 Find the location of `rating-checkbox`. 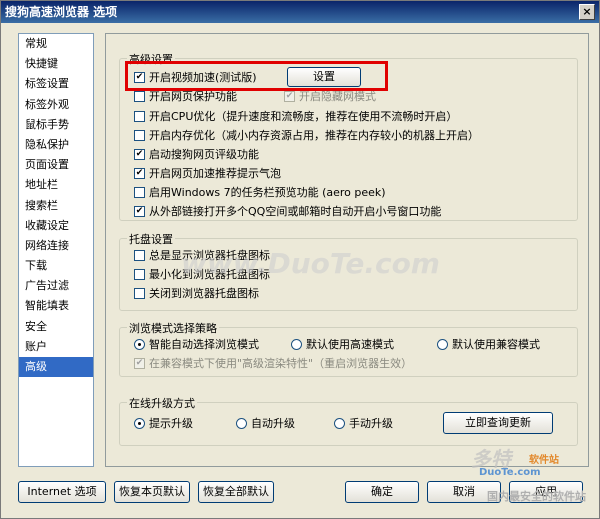

rating-checkbox is located at coordinates (139, 154).